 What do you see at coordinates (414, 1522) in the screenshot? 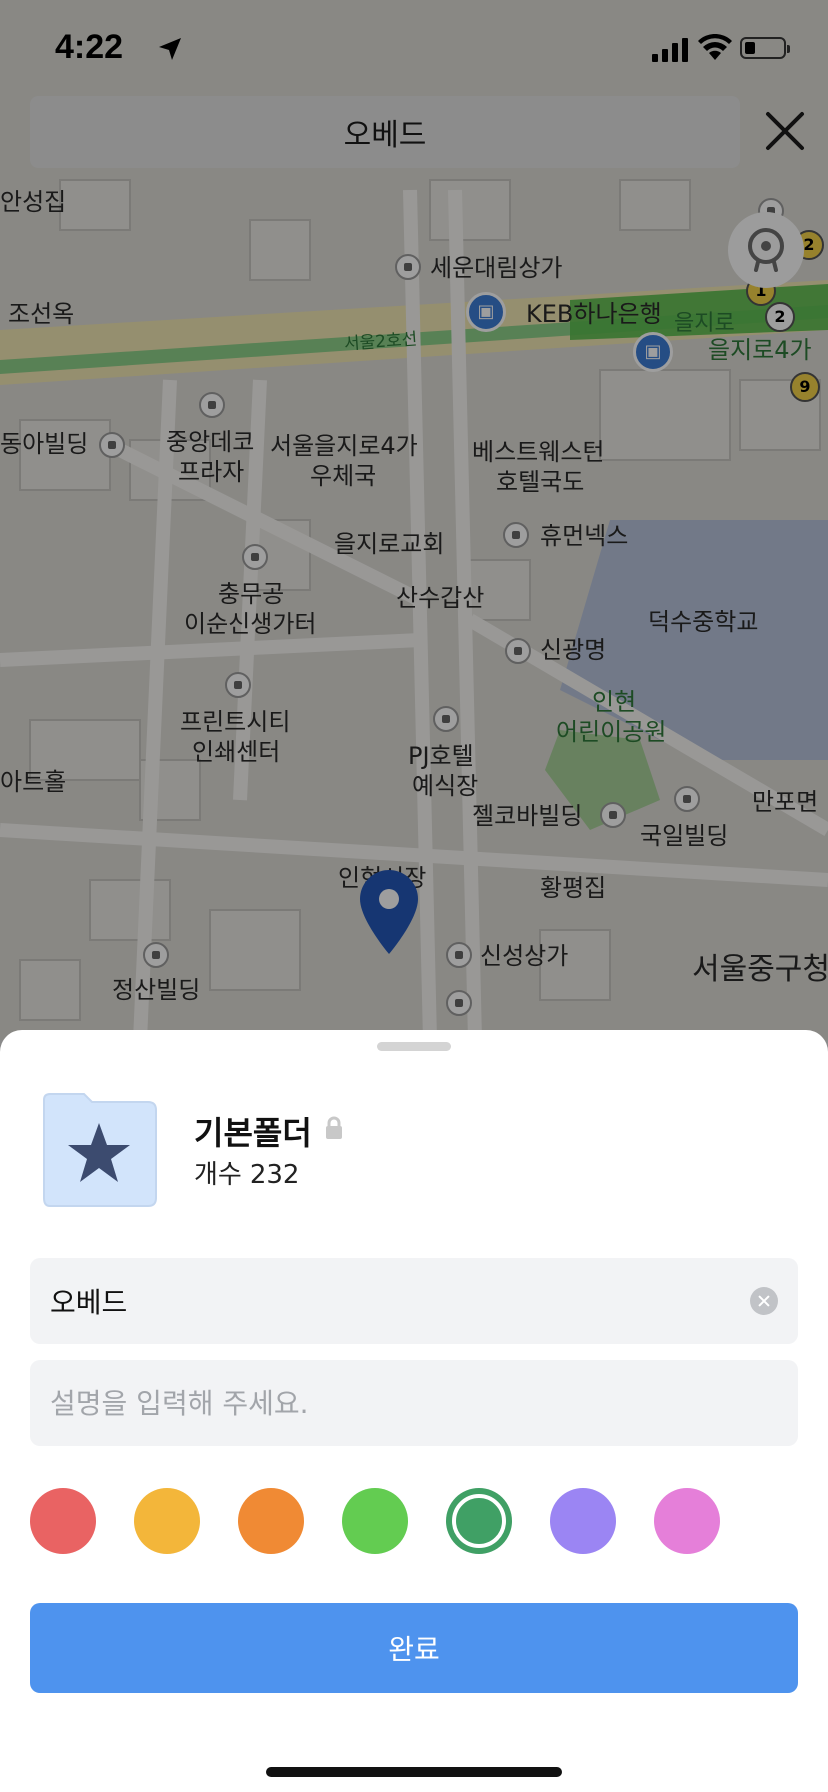
I see `color-picker` at bounding box center [414, 1522].